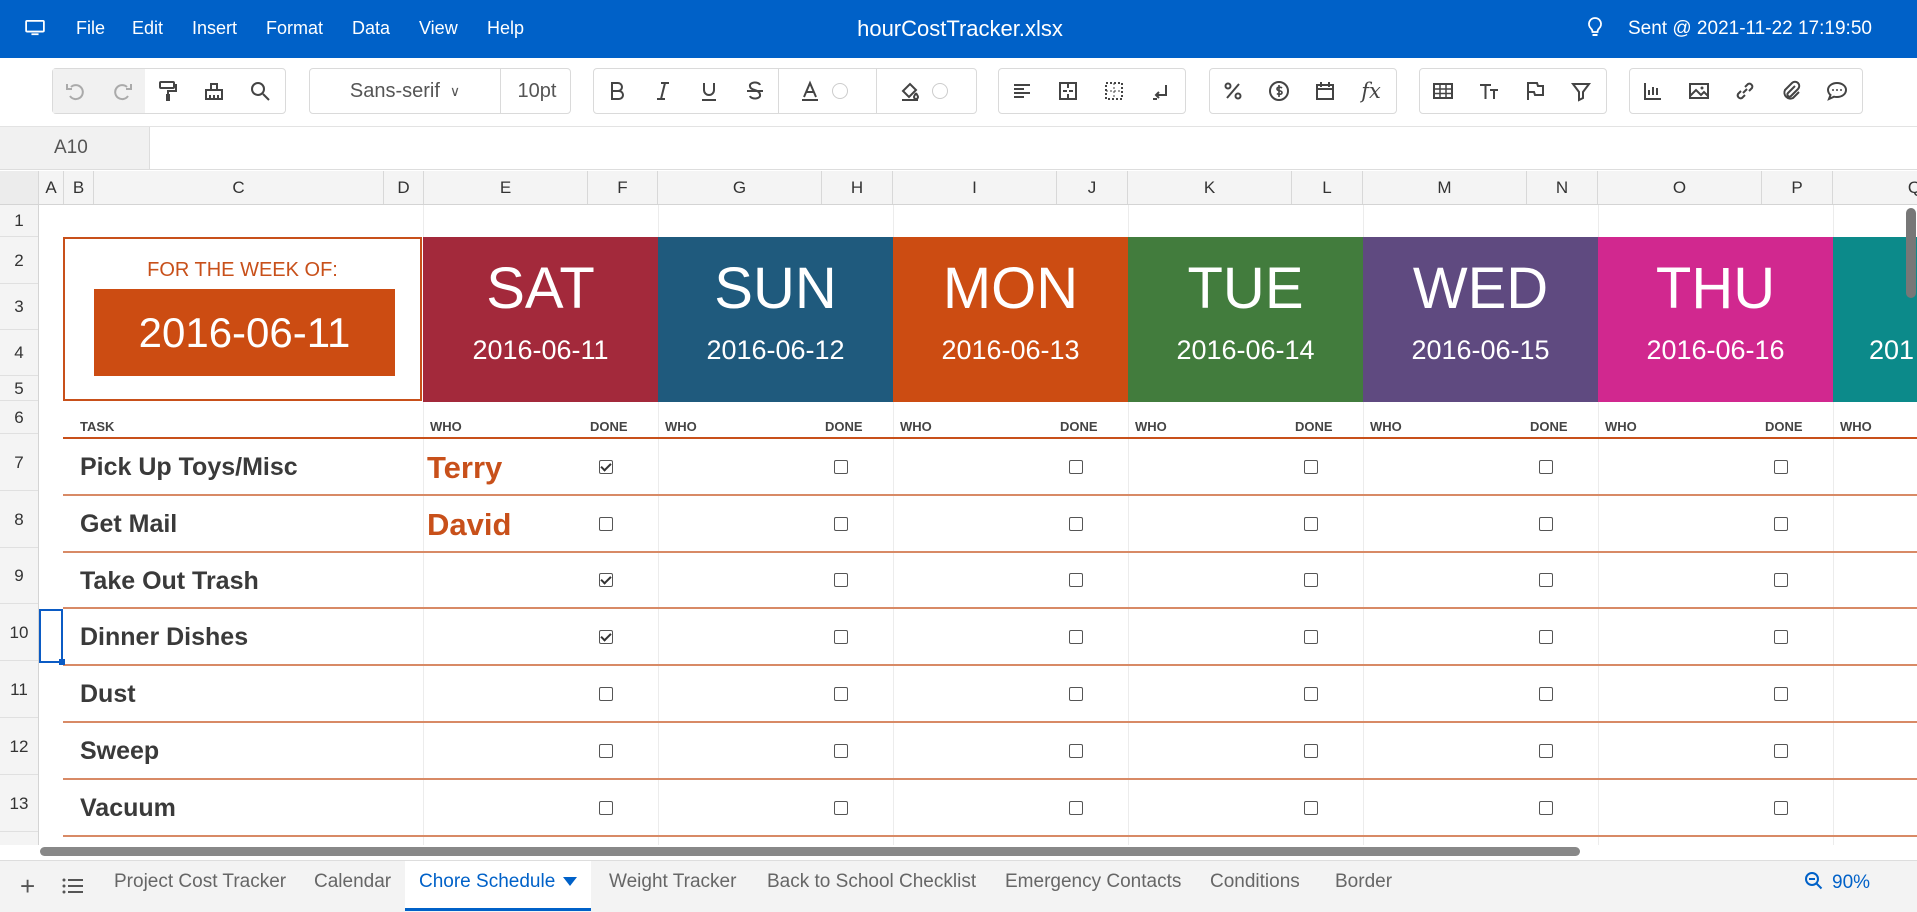 This screenshot has height=912, width=1917. What do you see at coordinates (1791, 91) in the screenshot?
I see `attachment-button` at bounding box center [1791, 91].